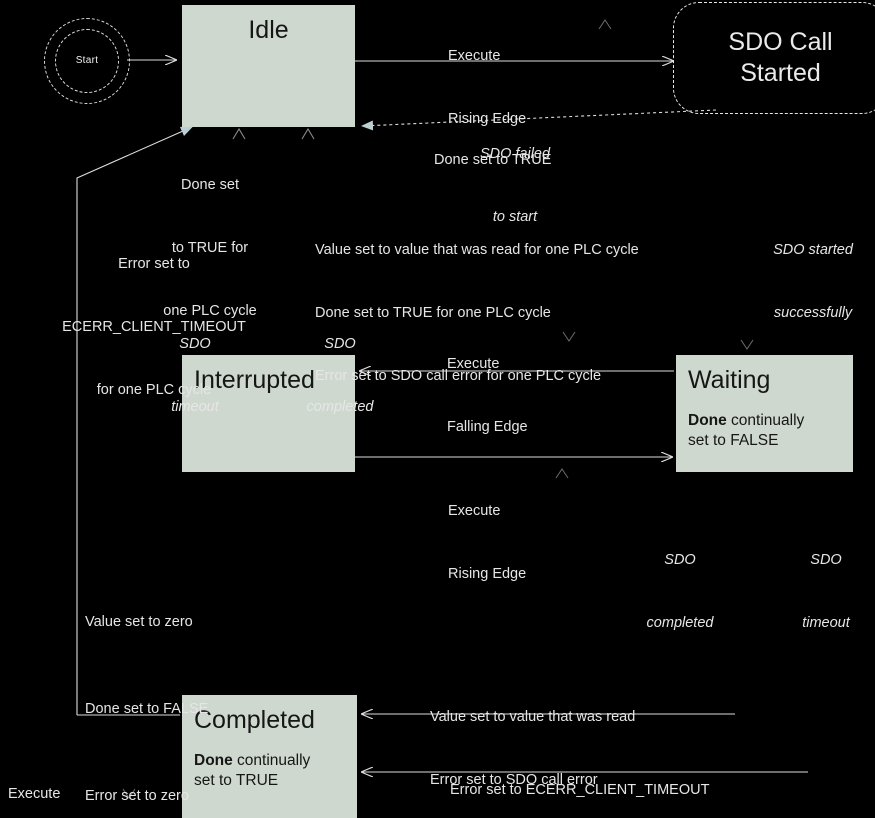  What do you see at coordinates (340, 407) in the screenshot?
I see `label-sdo-completed-left-line2: completed` at bounding box center [340, 407].